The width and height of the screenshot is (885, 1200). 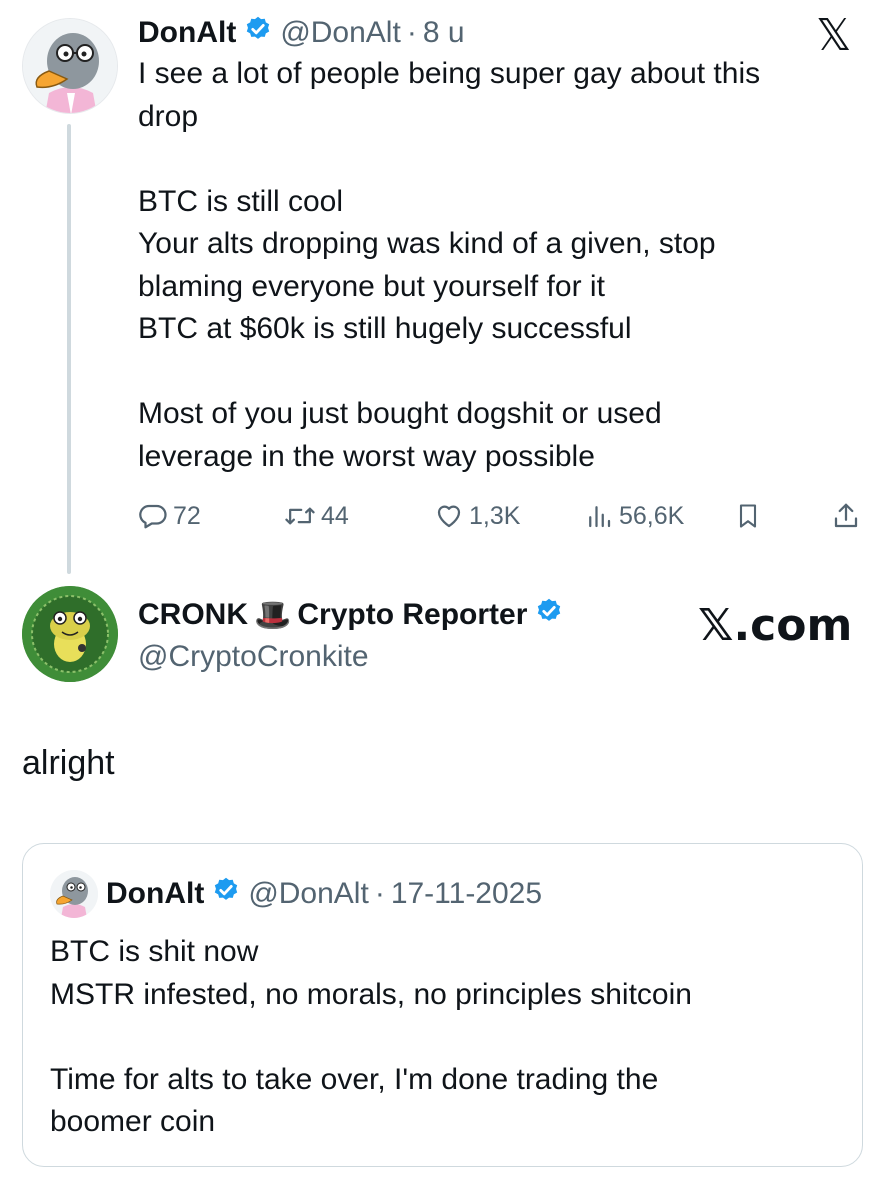 What do you see at coordinates (652, 515) in the screenshot?
I see `views-count: 56,6K` at bounding box center [652, 515].